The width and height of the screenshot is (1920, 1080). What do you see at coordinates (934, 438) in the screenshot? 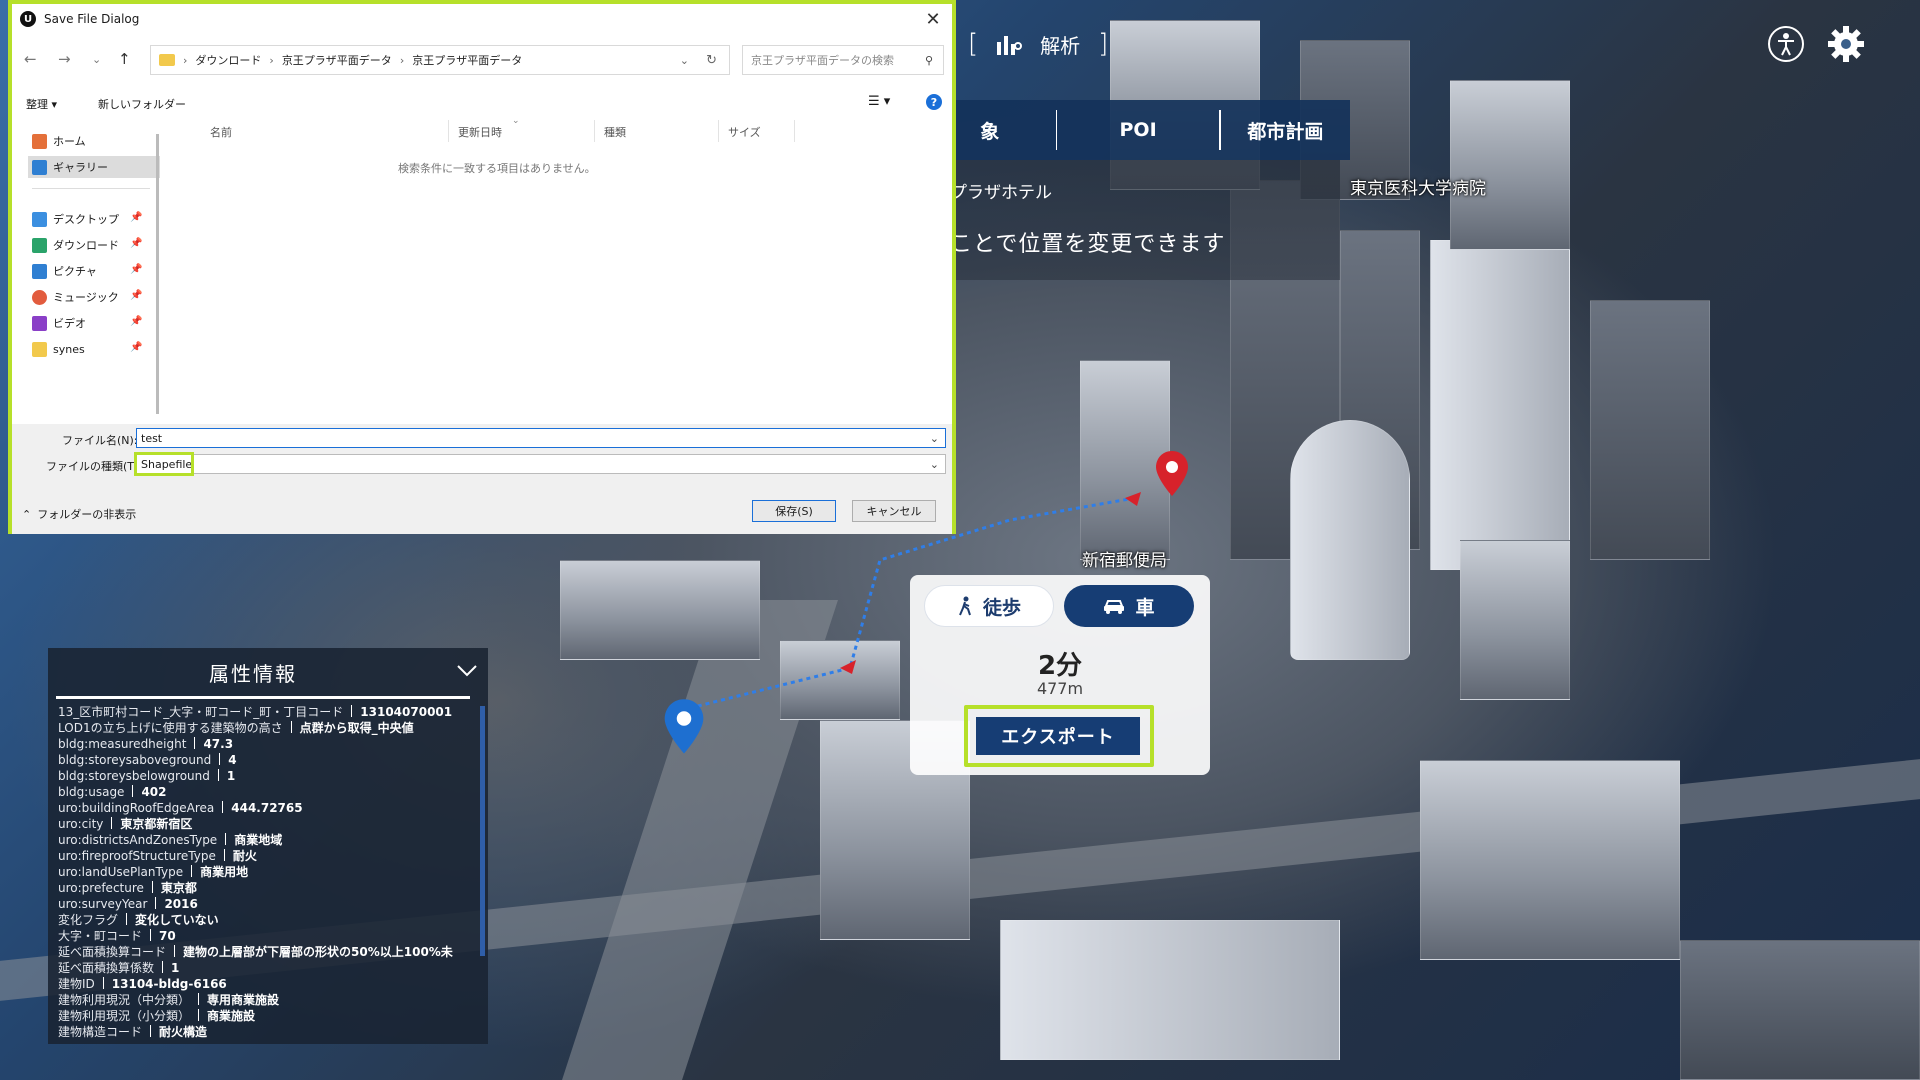
I see `filename-dropdown-icon: ⌄` at bounding box center [934, 438].